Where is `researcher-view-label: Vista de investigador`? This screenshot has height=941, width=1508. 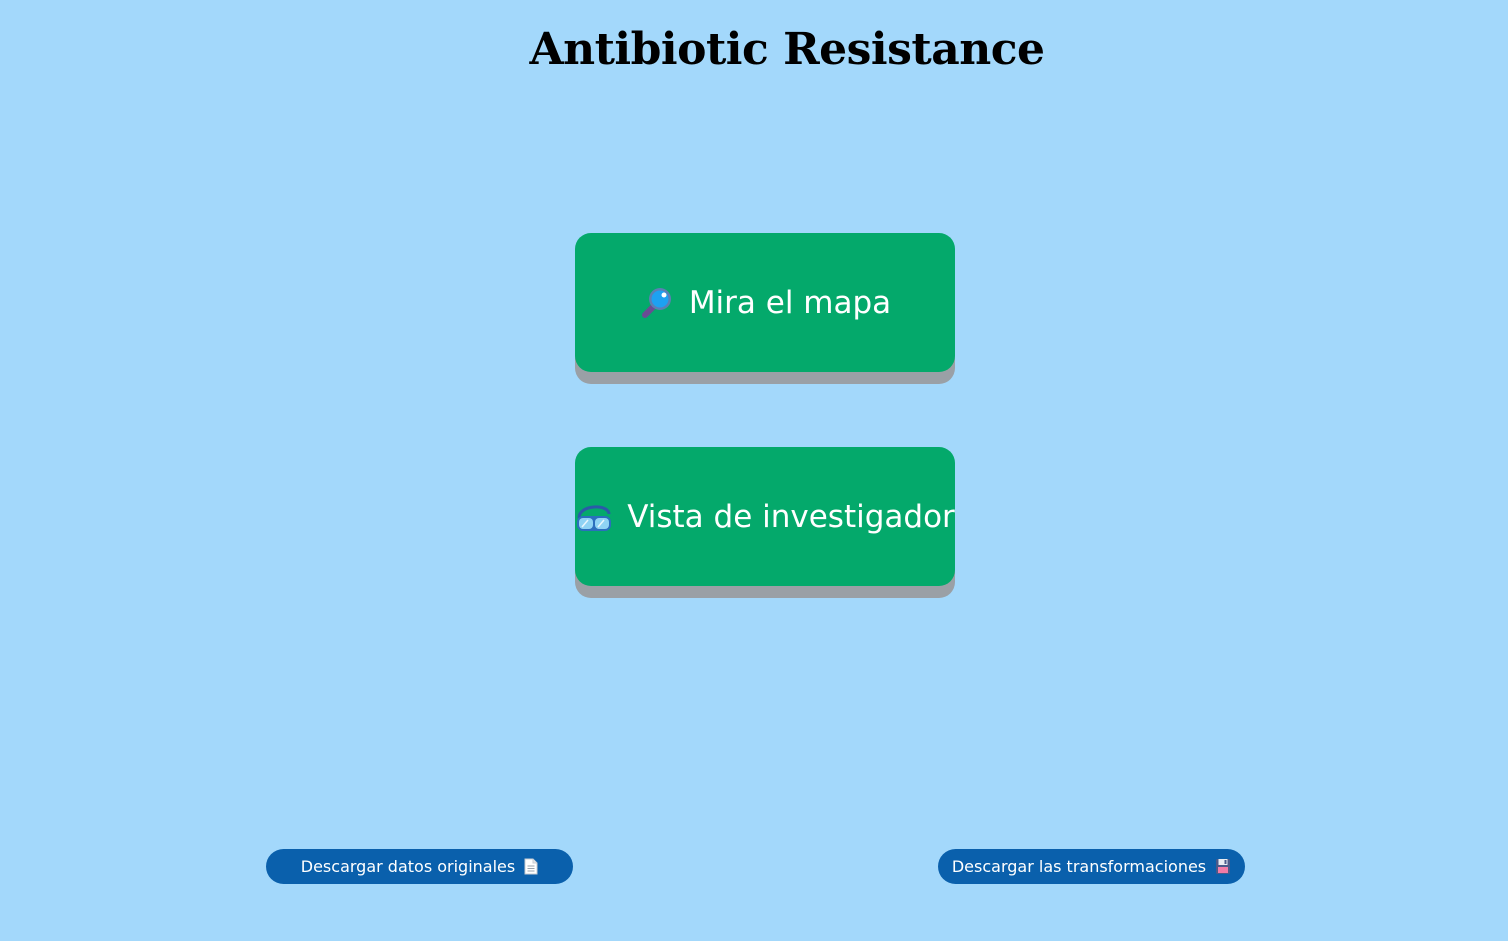 researcher-view-label: Vista de investigador is located at coordinates (791, 516).